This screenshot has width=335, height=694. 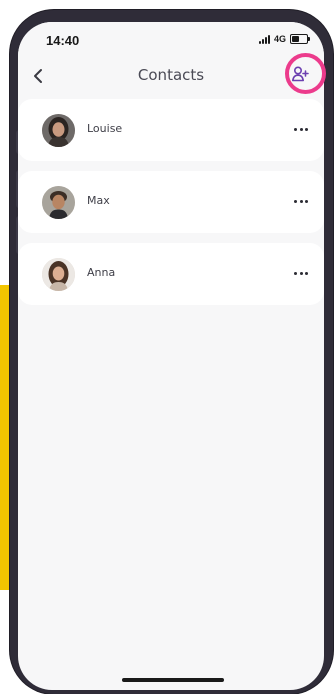 I want to click on status-bar: 14:40 4G, so click(x=171, y=39).